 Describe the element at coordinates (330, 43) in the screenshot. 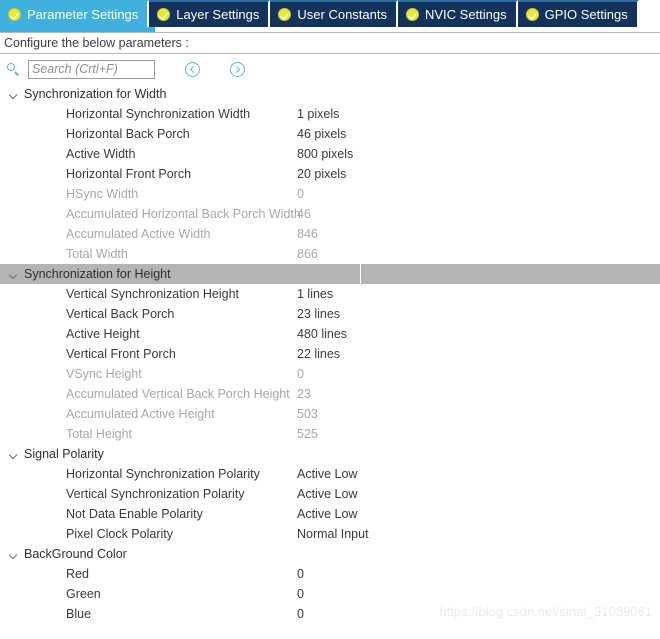

I see `configure-instruction-bar: Configure the below parameters :` at that location.